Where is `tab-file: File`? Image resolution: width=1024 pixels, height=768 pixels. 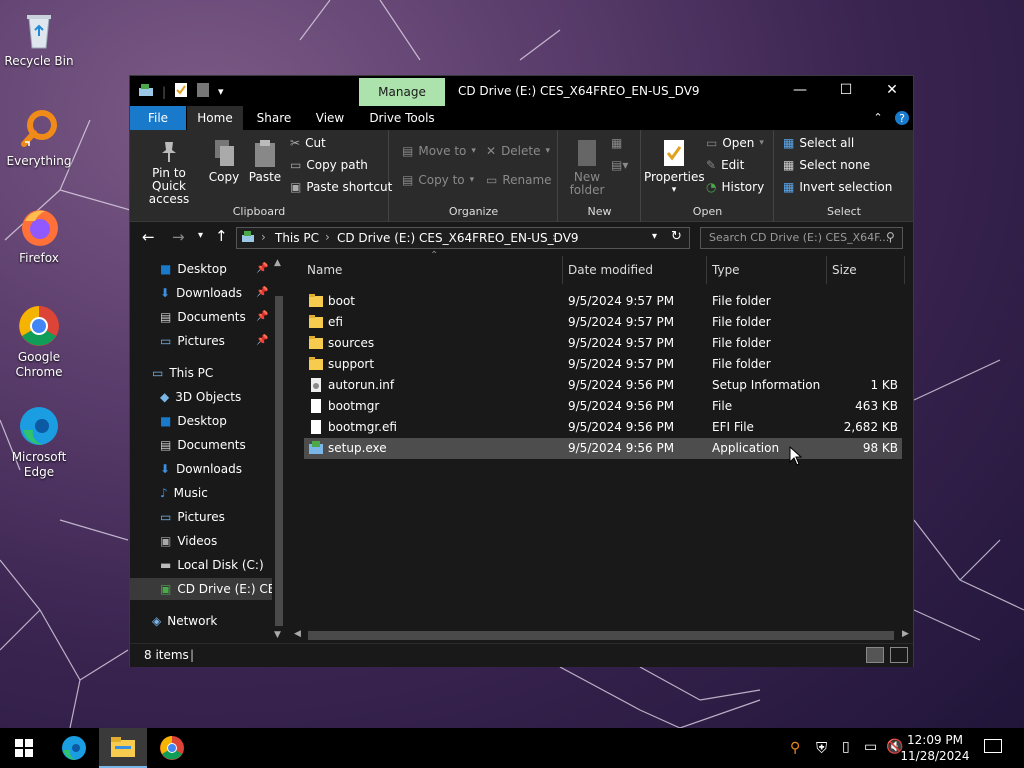
tab-file: File is located at coordinates (158, 118).